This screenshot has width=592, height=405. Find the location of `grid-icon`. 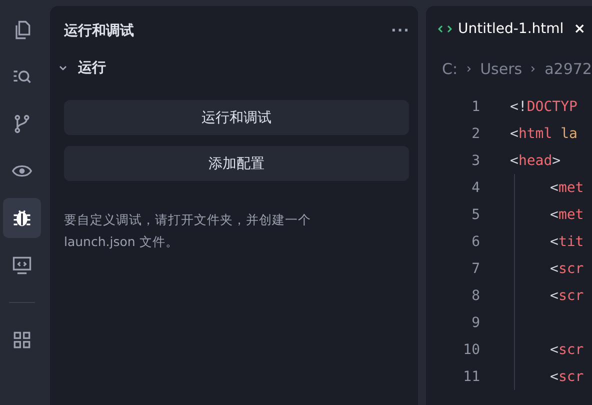

grid-icon is located at coordinates (22, 340).